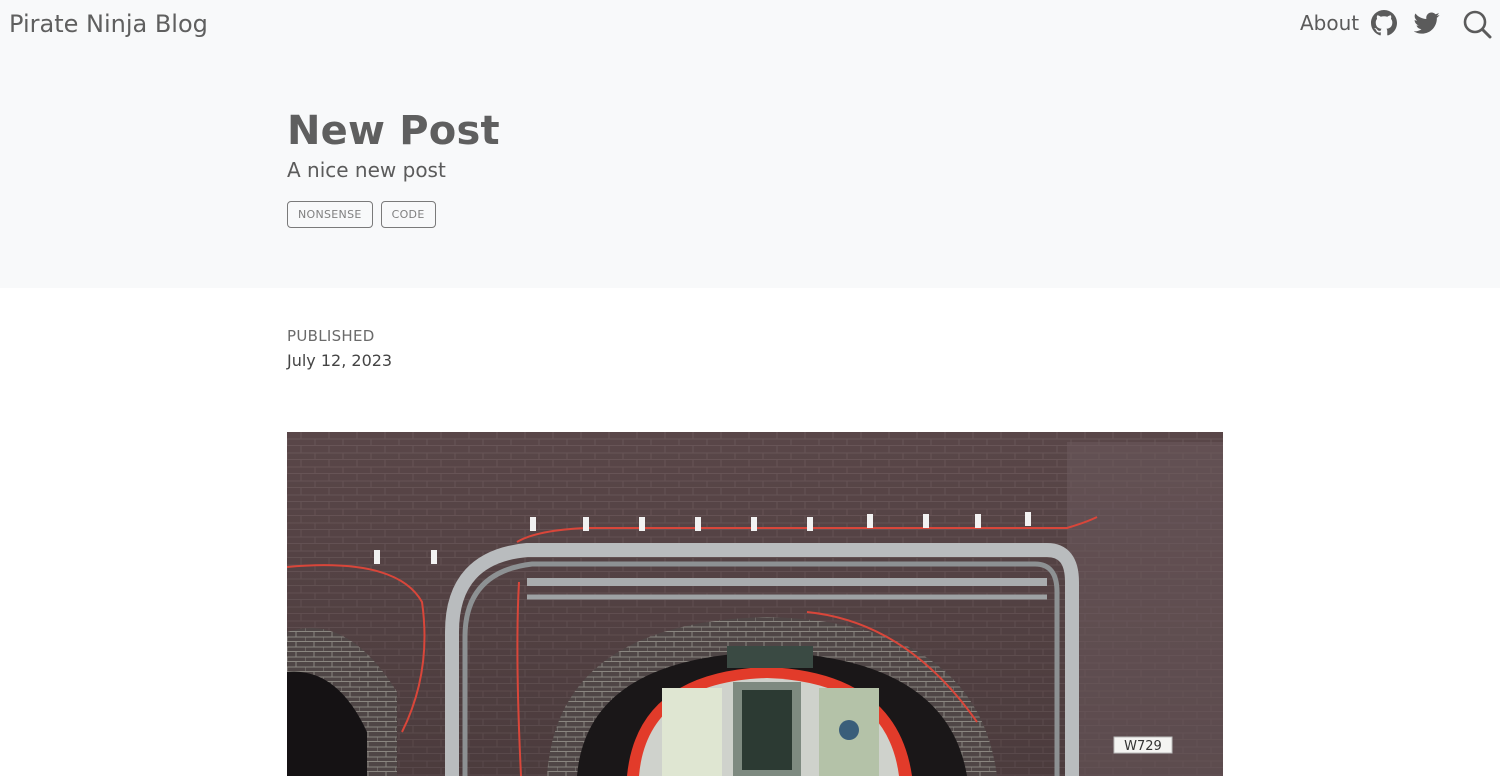 This screenshot has width=1500, height=776. What do you see at coordinates (331, 336) in the screenshot?
I see `published-label: PUBLISHED` at bounding box center [331, 336].